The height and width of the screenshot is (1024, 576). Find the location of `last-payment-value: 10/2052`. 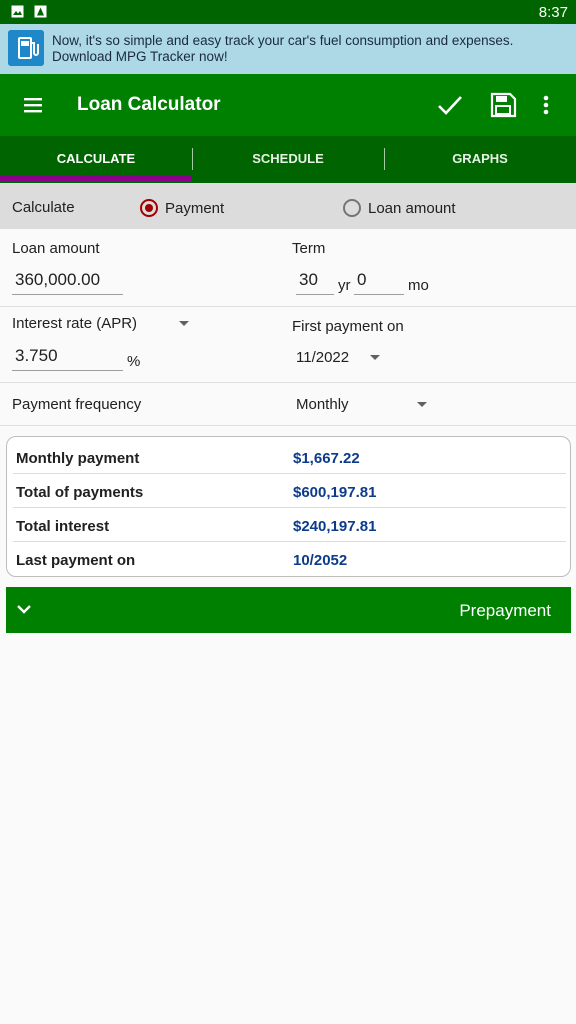

last-payment-value: 10/2052 is located at coordinates (320, 560).